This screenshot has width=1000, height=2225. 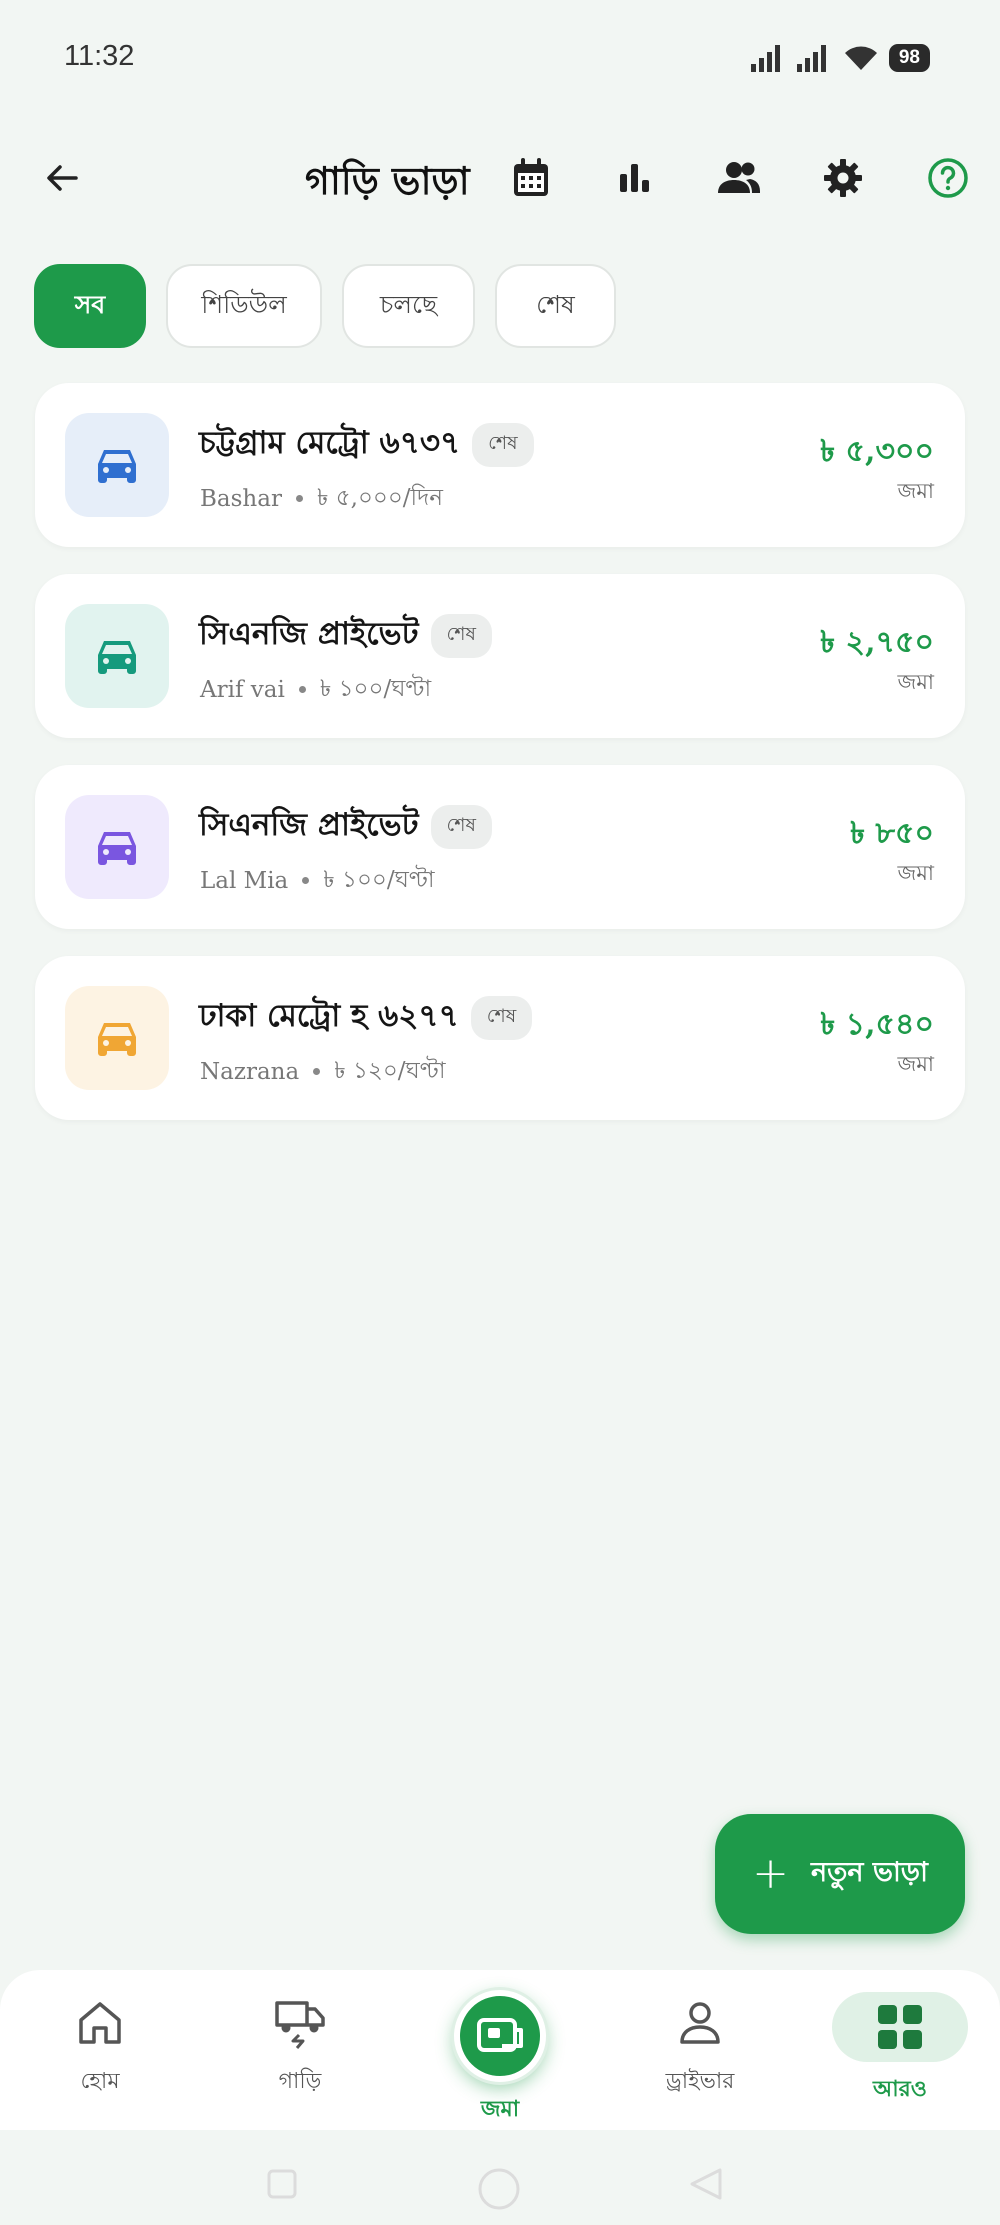 What do you see at coordinates (500, 2109) in the screenshot?
I see `nav-label-deposit: জমা` at bounding box center [500, 2109].